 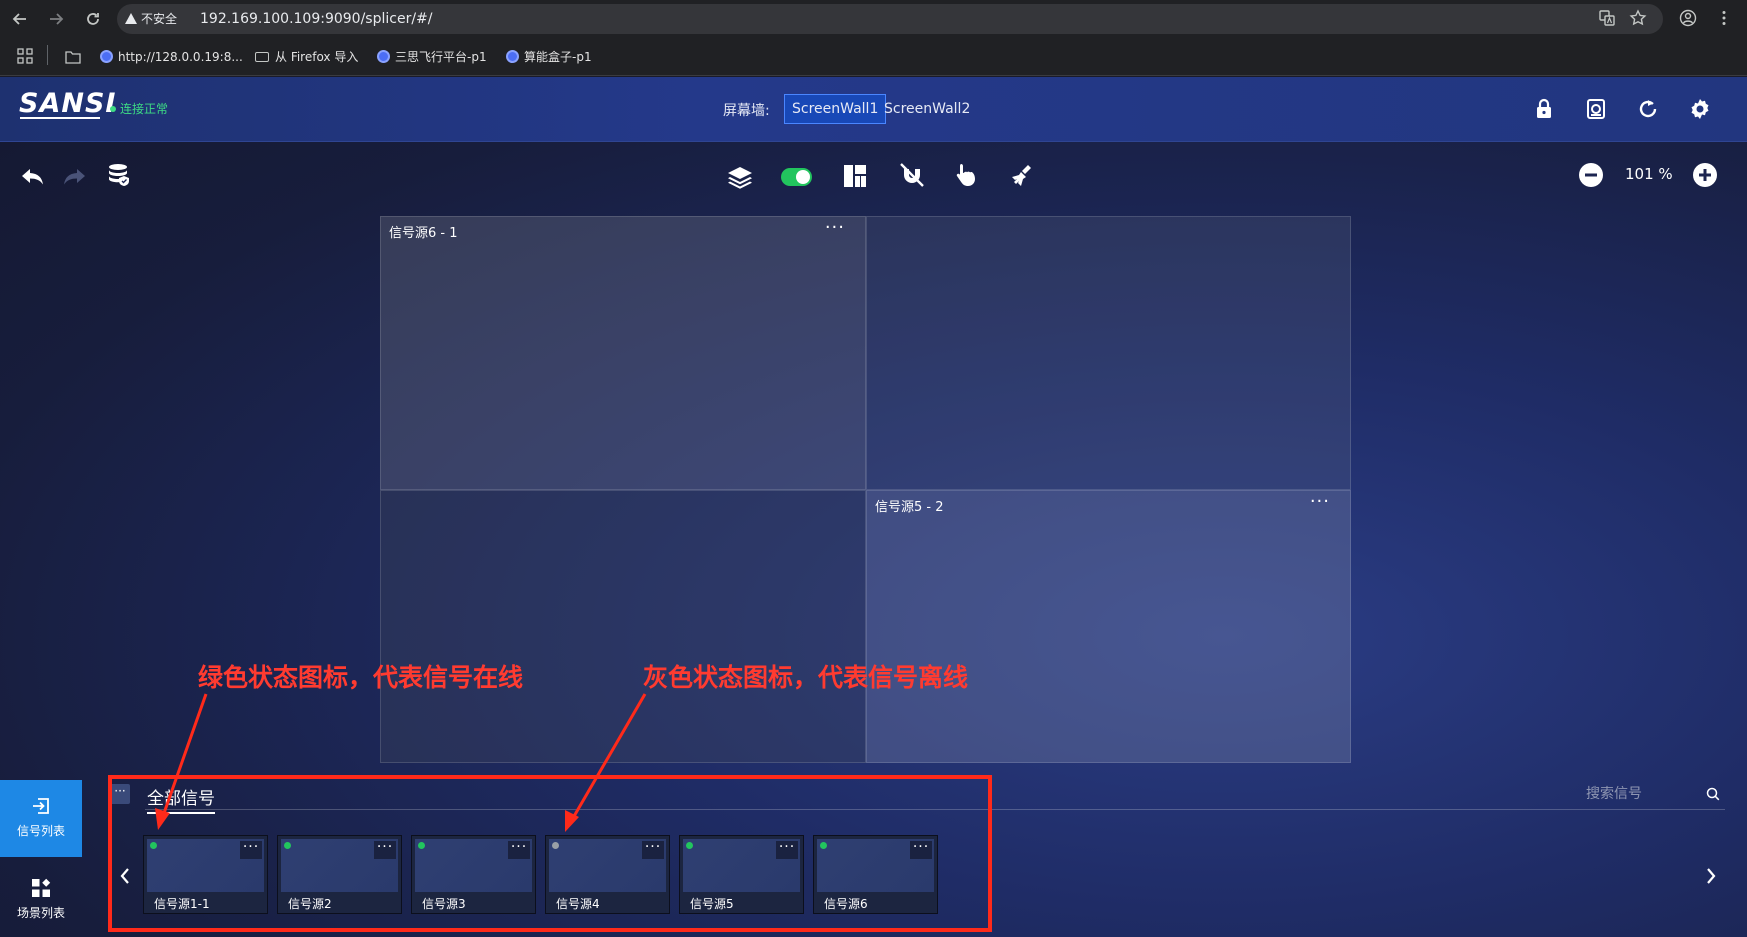 What do you see at coordinates (401, 762) in the screenshot?
I see `annotation-arrows` at bounding box center [401, 762].